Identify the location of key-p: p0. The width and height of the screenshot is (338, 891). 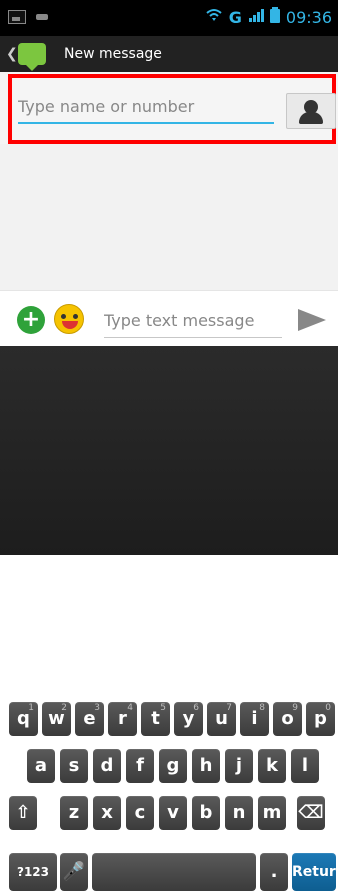
(320, 719).